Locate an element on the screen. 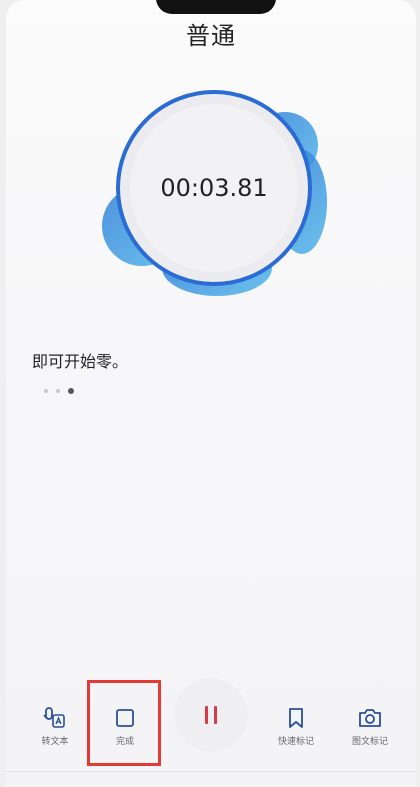 Image resolution: width=420 pixels, height=787 pixels. to-text-button: 转文本 is located at coordinates (55, 726).